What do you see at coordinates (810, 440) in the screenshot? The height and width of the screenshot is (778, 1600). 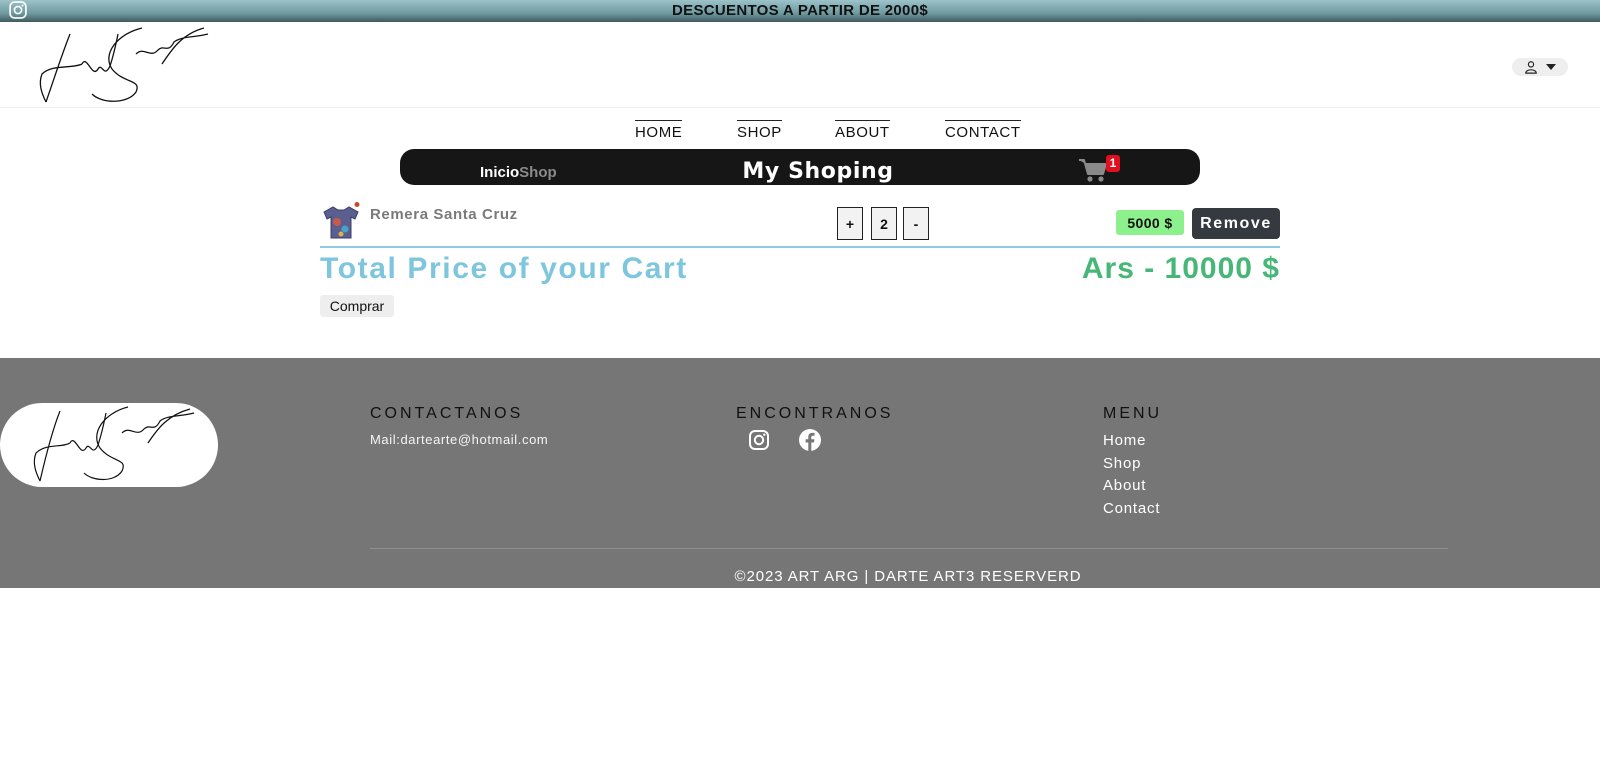 I see `facebook-icon` at bounding box center [810, 440].